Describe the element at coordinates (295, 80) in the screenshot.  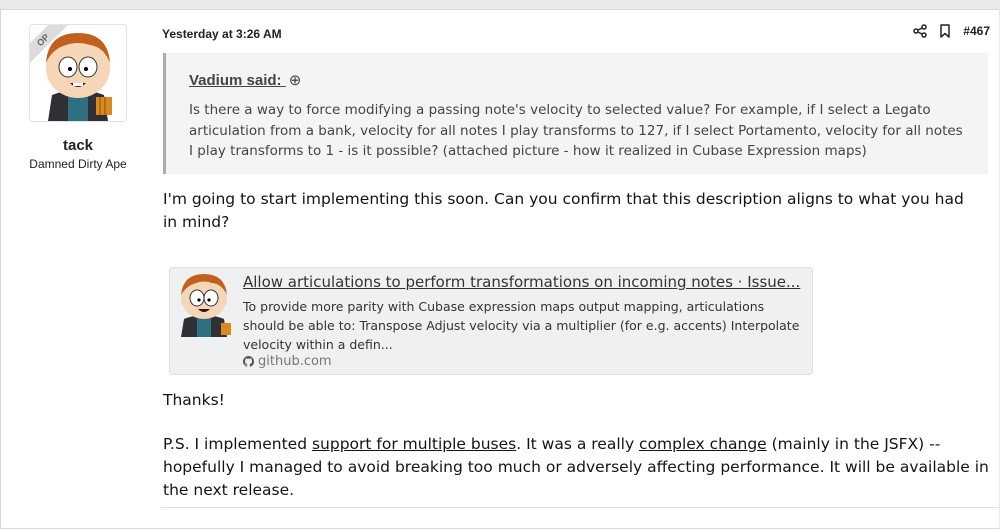
I see `arrow-up-circle-icon: ⊕` at that location.